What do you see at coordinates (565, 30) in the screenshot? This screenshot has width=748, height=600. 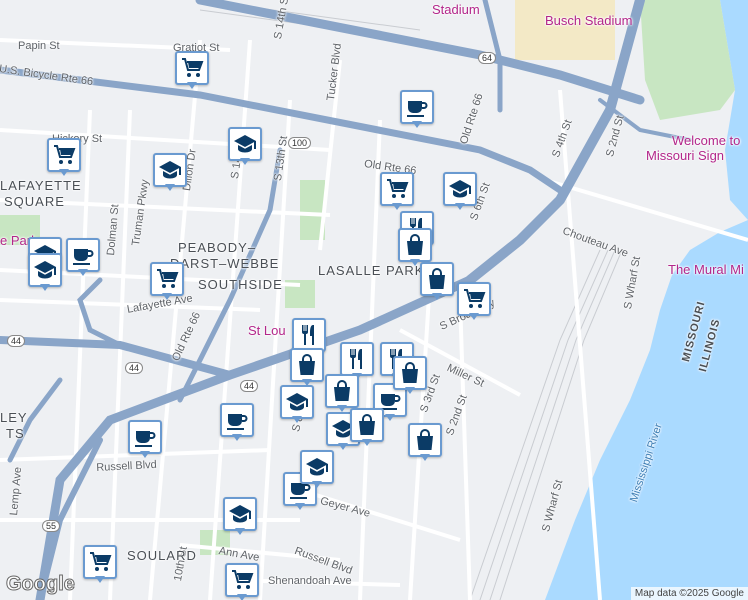 I see `busch-stadium-area` at bounding box center [565, 30].